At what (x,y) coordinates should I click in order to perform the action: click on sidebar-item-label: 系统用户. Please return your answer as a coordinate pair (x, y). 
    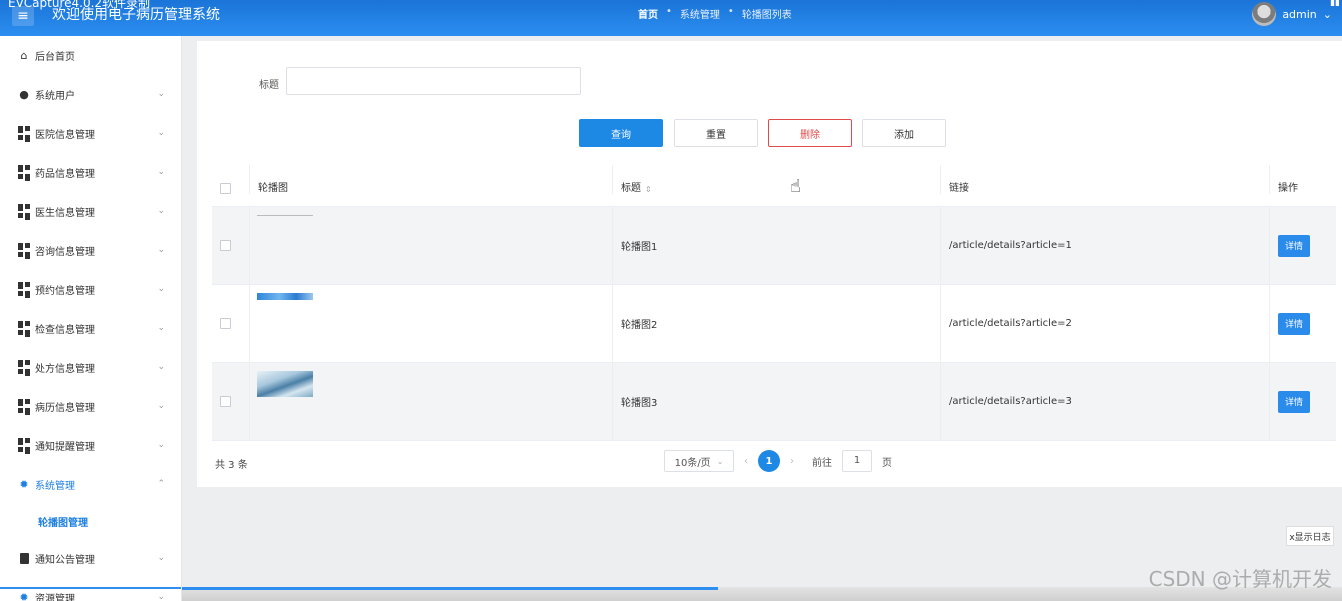
    Looking at the image, I should click on (55, 96).